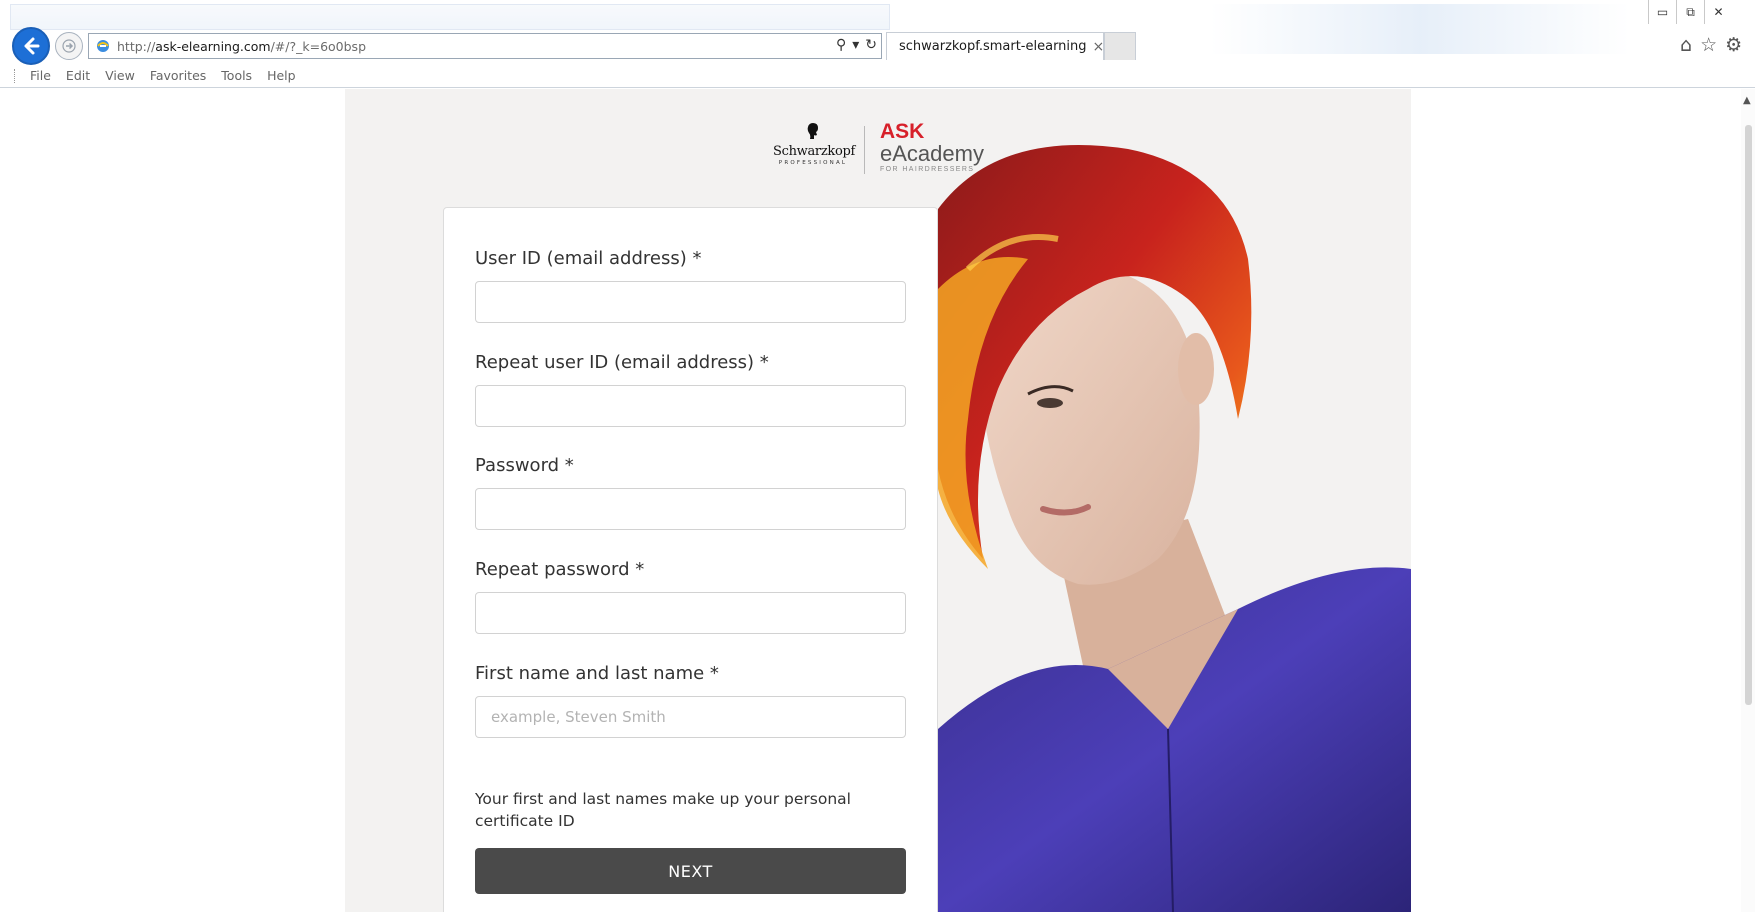  Describe the element at coordinates (1747, 100) in the screenshot. I see `scroll-up-icon: ▲` at that location.